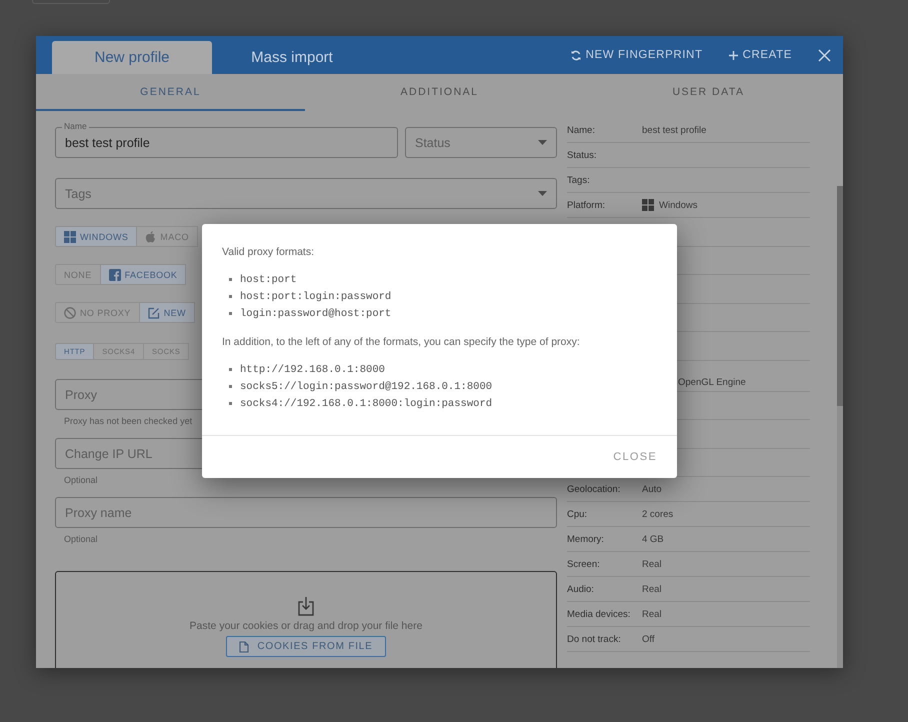 The height and width of the screenshot is (722, 908). What do you see at coordinates (599, 614) in the screenshot?
I see `summary-label: Media devices:` at bounding box center [599, 614].